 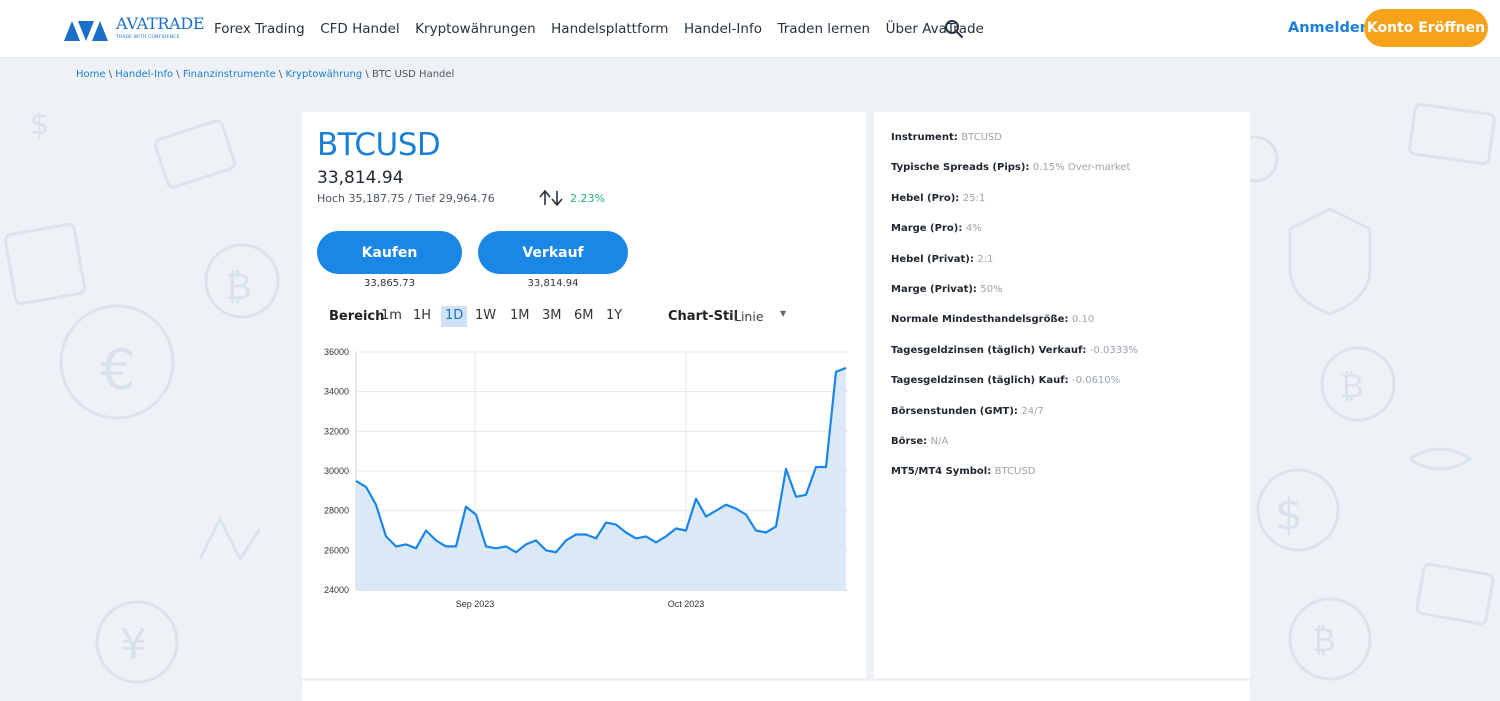 What do you see at coordinates (336, 392) in the screenshot?
I see `y-tick-label: 34000` at bounding box center [336, 392].